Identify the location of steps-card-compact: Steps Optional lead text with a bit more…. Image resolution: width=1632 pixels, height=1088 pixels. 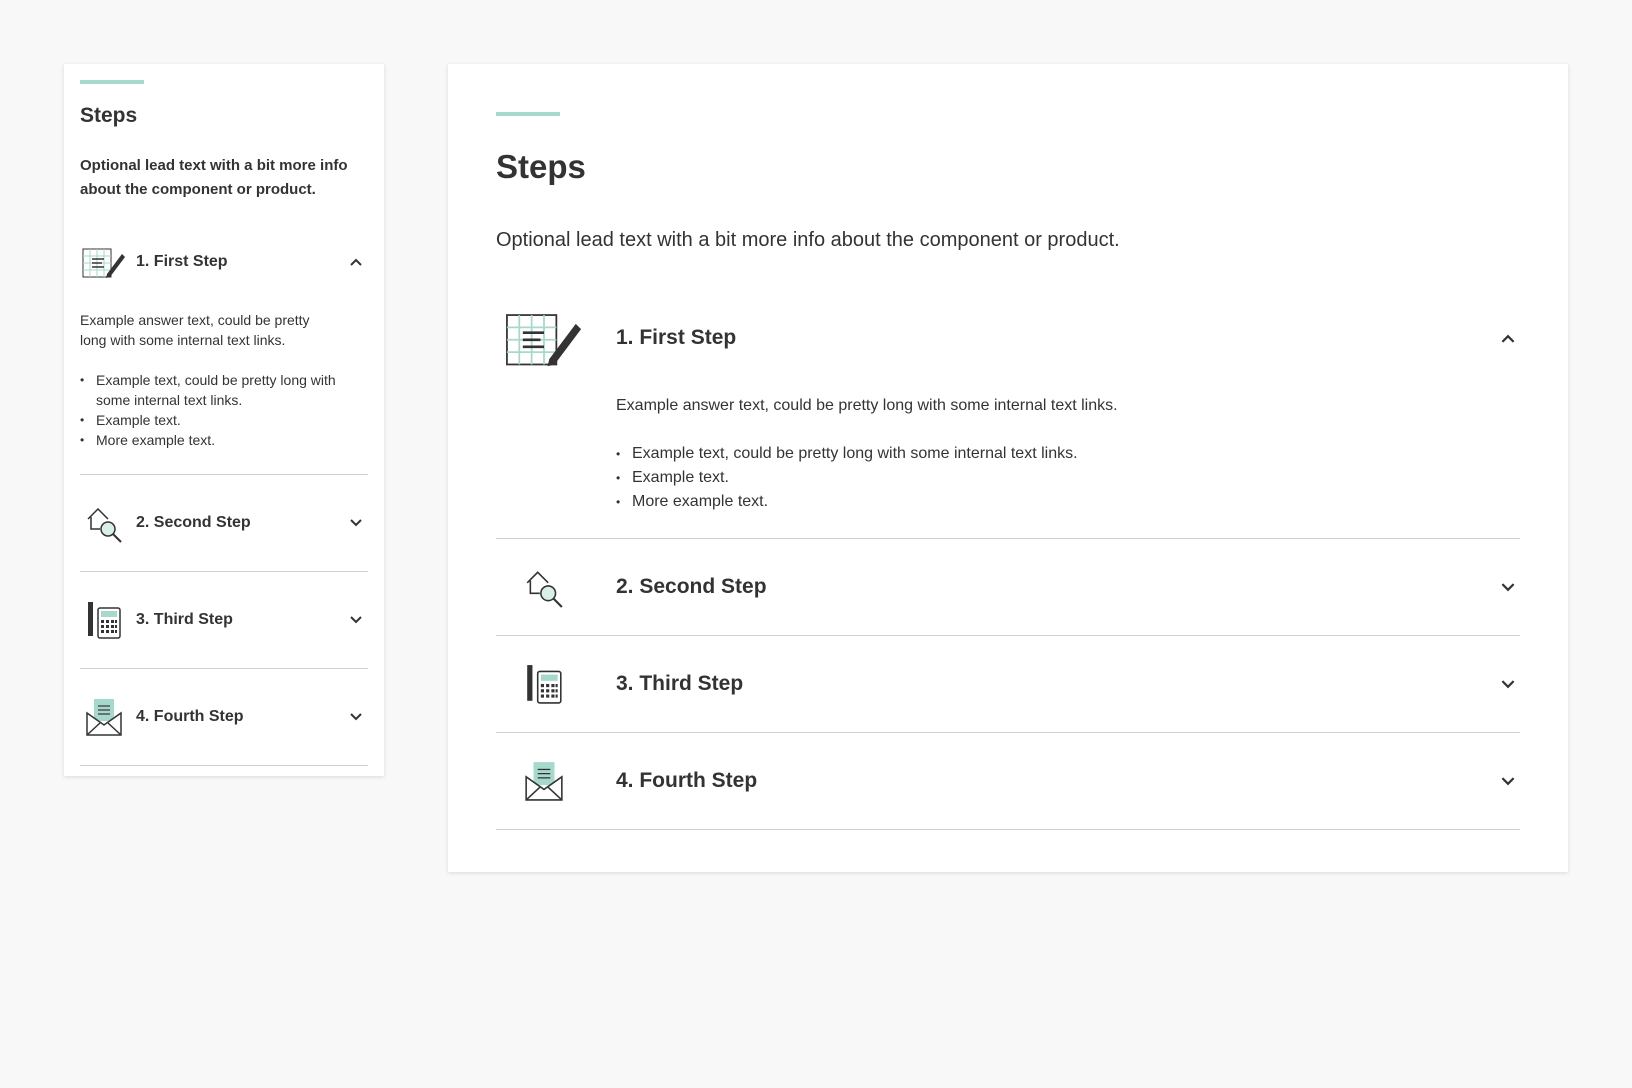
(224, 420).